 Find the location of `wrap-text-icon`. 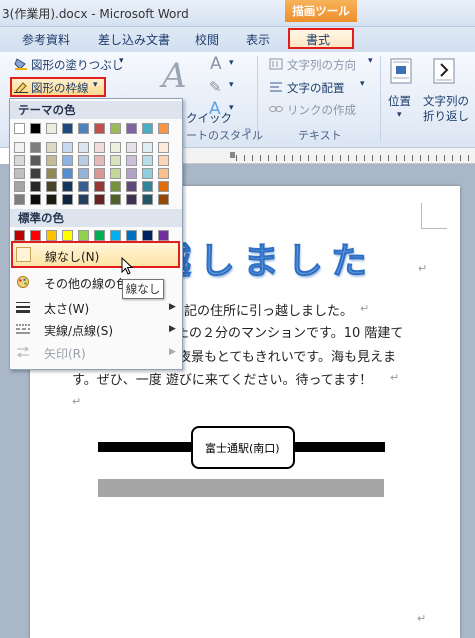

wrap-text-icon is located at coordinates (444, 71).